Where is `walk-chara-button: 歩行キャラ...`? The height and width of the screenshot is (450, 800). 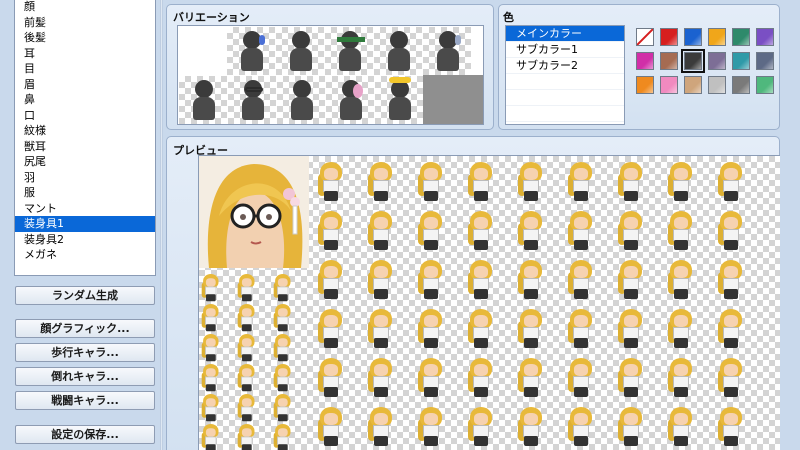
walk-chara-button: 歩行キャラ... is located at coordinates (85, 352).